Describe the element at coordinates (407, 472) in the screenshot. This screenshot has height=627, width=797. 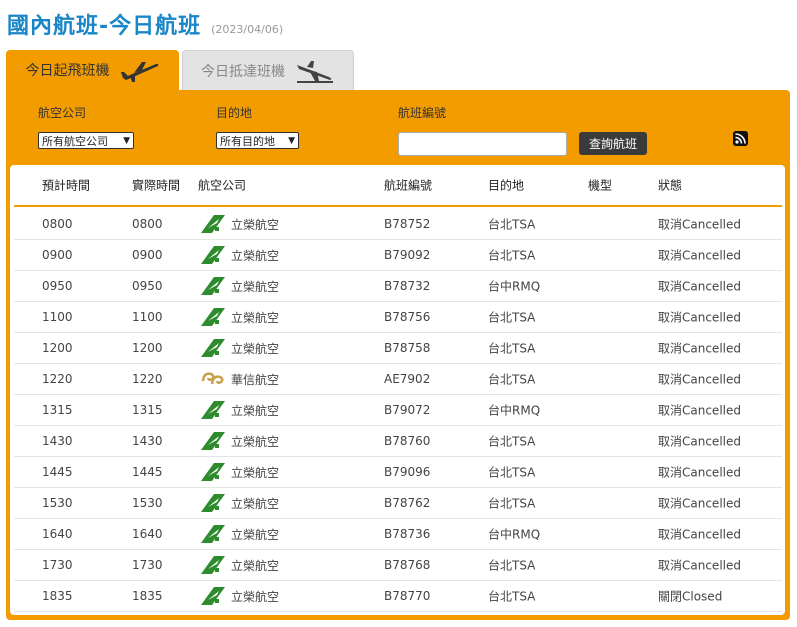
I see `flight-number: B79096` at that location.